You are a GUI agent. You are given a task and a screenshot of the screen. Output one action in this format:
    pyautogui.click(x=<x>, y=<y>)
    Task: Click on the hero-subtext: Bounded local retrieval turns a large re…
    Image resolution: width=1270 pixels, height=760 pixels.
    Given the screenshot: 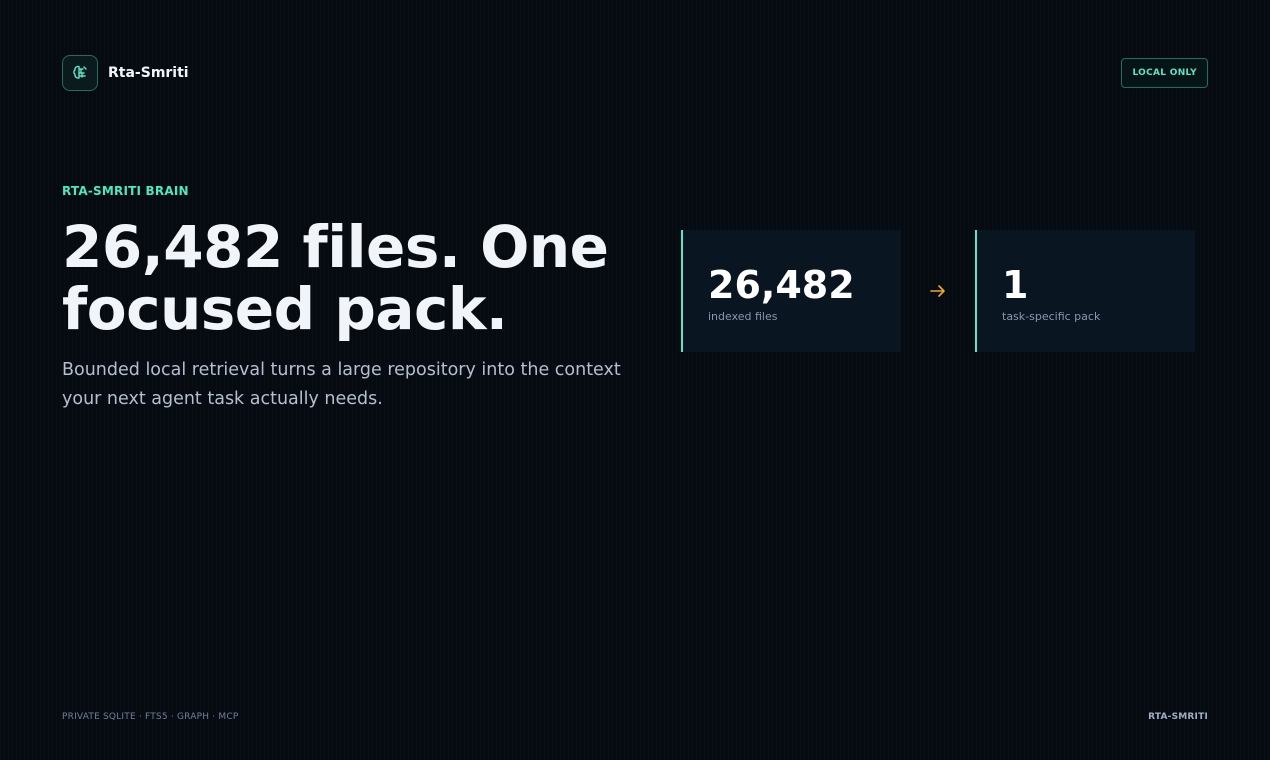 What is the action you would take?
    pyautogui.click(x=341, y=384)
    